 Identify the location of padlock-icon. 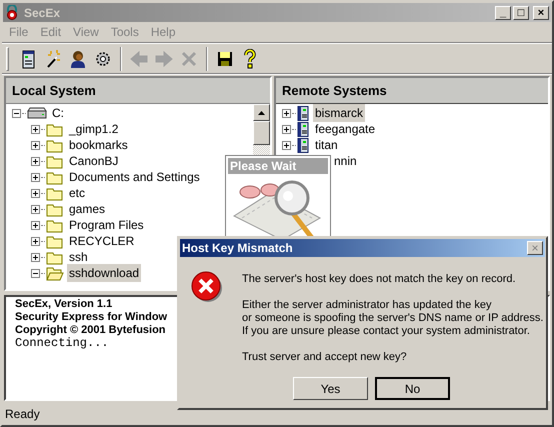
(12, 12).